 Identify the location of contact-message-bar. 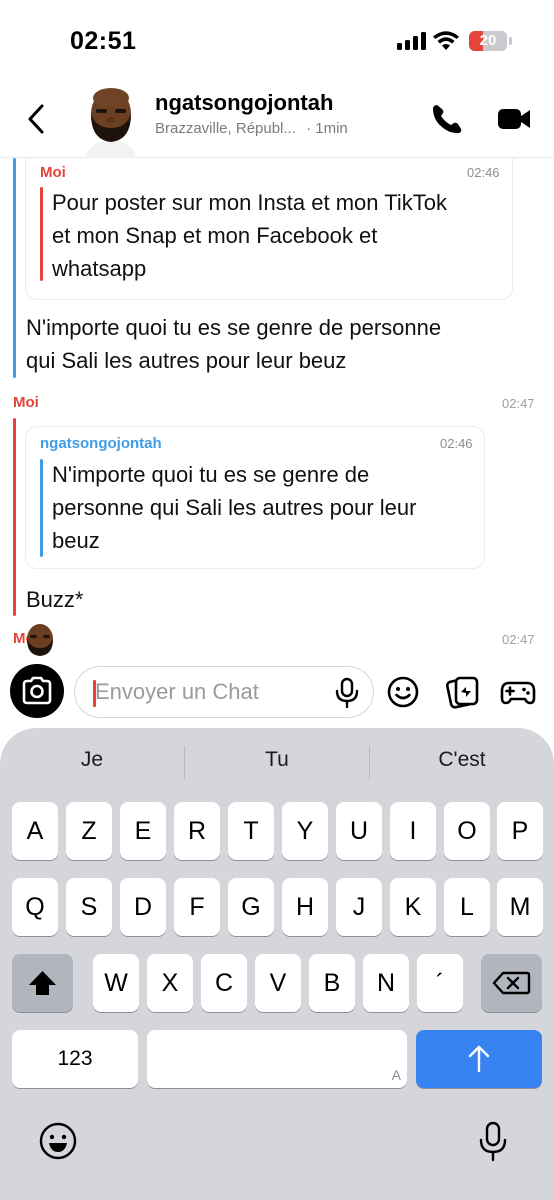
(14, 268).